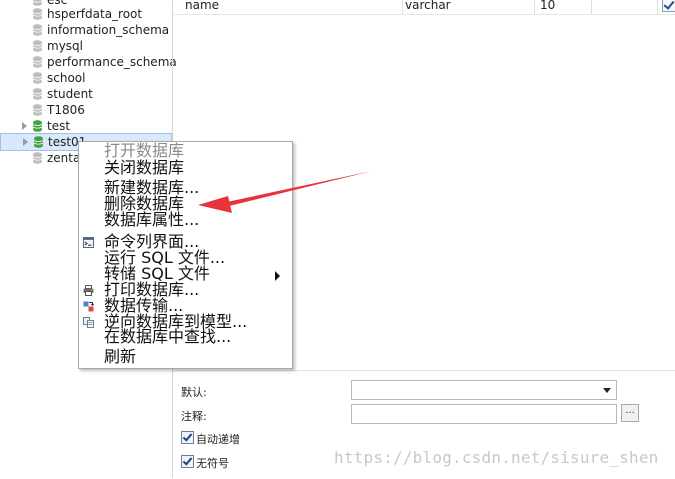  I want to click on tree-item-label: hsperfdata_root, so click(95, 14).